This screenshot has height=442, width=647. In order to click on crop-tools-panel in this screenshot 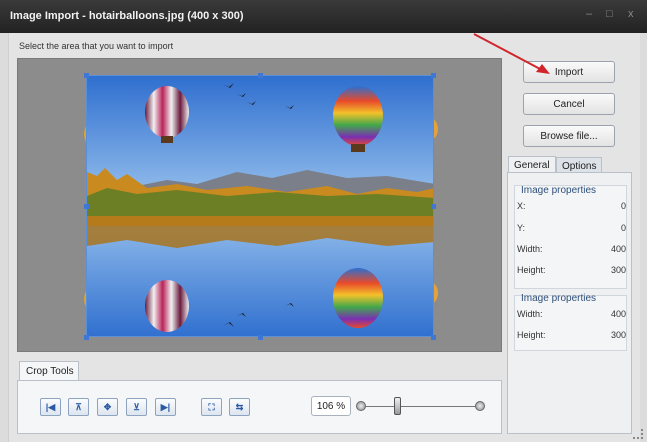, I will do `click(259, 407)`.